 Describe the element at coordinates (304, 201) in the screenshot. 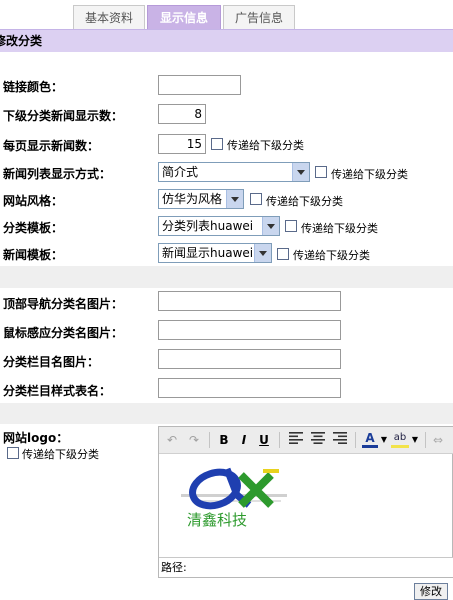

I see `site-style-inherit-label: 传递给下级分类` at that location.